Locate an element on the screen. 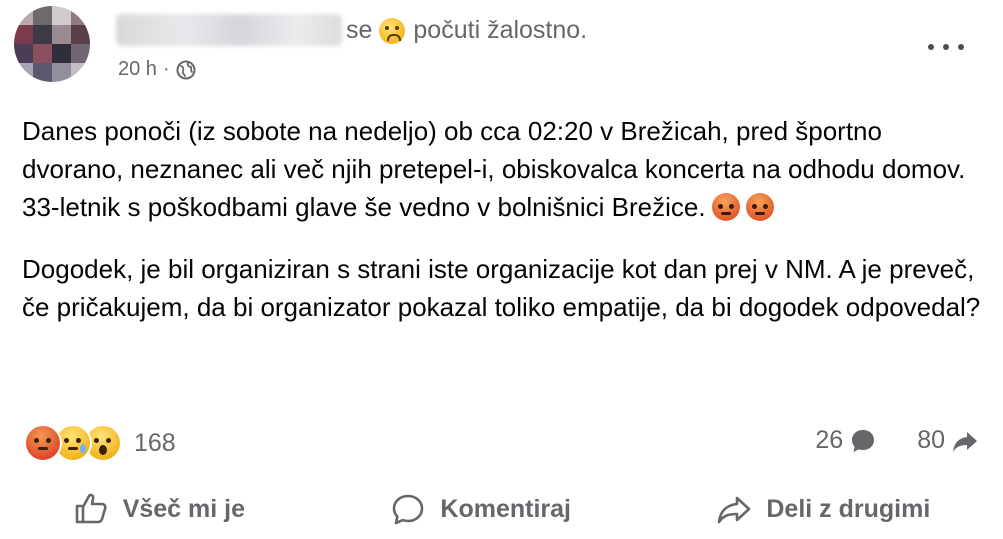  comment-bubble-icon is located at coordinates (863, 441).